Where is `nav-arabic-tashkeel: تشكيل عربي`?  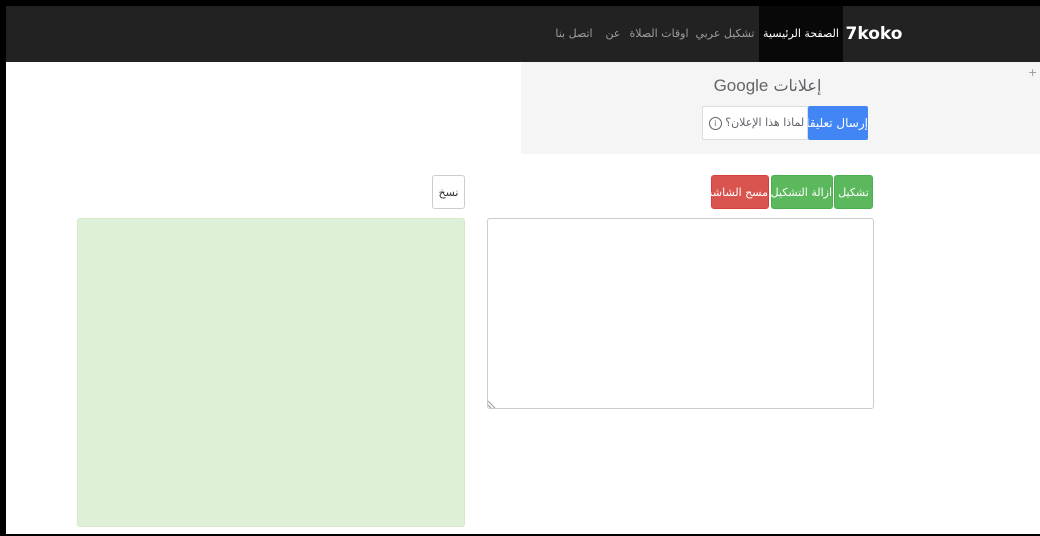
nav-arabic-tashkeel: تشكيل عربي is located at coordinates (725, 34).